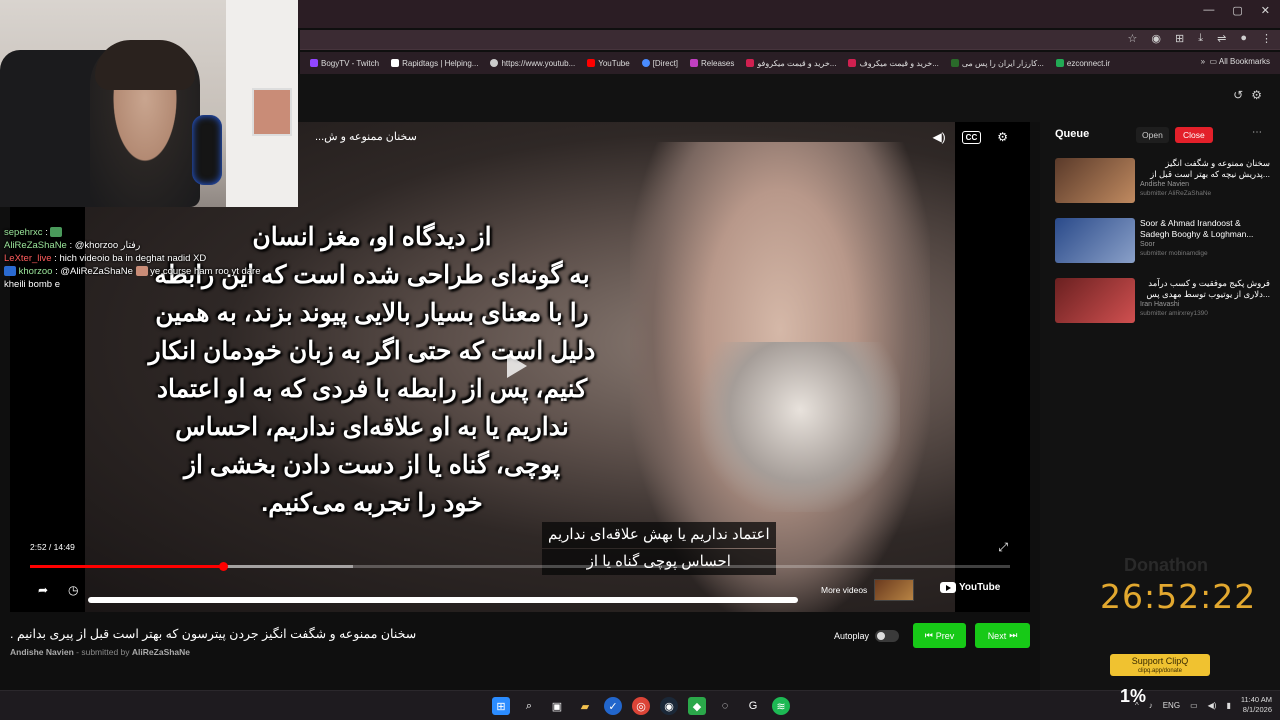  I want to click on chrome-icon: ◎, so click(641, 706).